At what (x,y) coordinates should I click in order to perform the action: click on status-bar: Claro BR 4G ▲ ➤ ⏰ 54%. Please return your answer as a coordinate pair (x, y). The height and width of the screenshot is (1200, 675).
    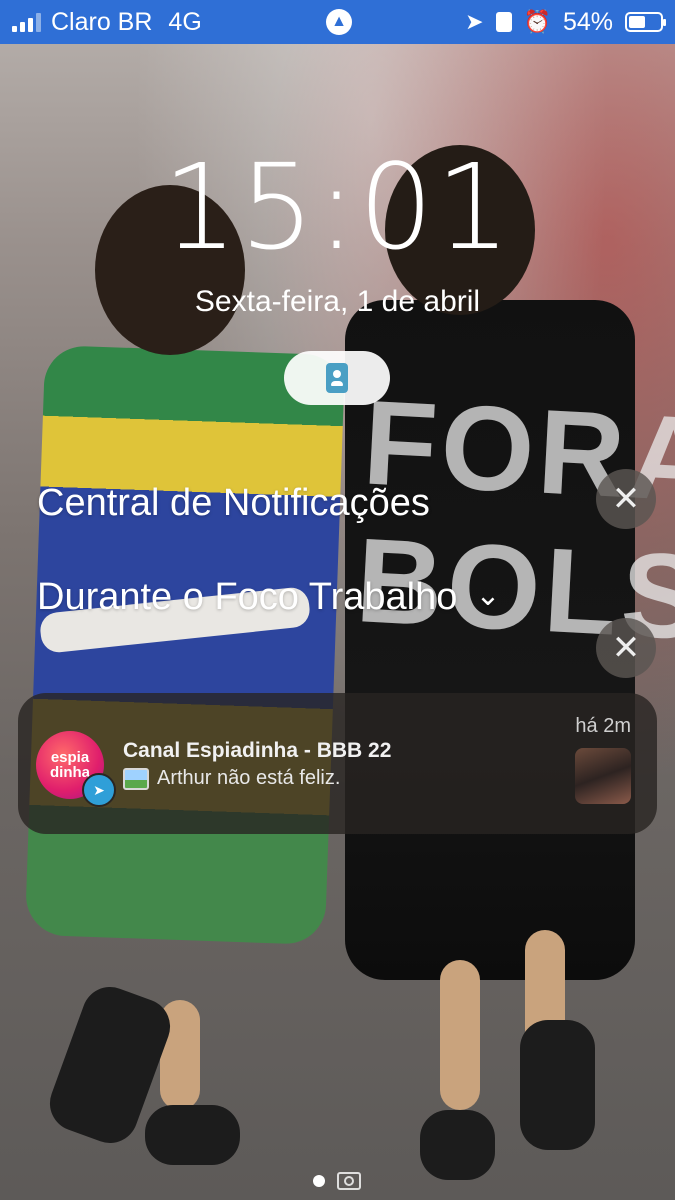
    Looking at the image, I should click on (337, 22).